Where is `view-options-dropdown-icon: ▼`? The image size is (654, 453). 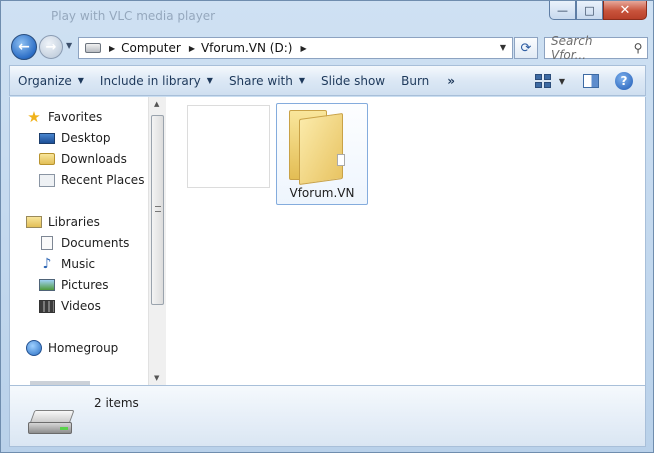 view-options-dropdown-icon: ▼ is located at coordinates (562, 81).